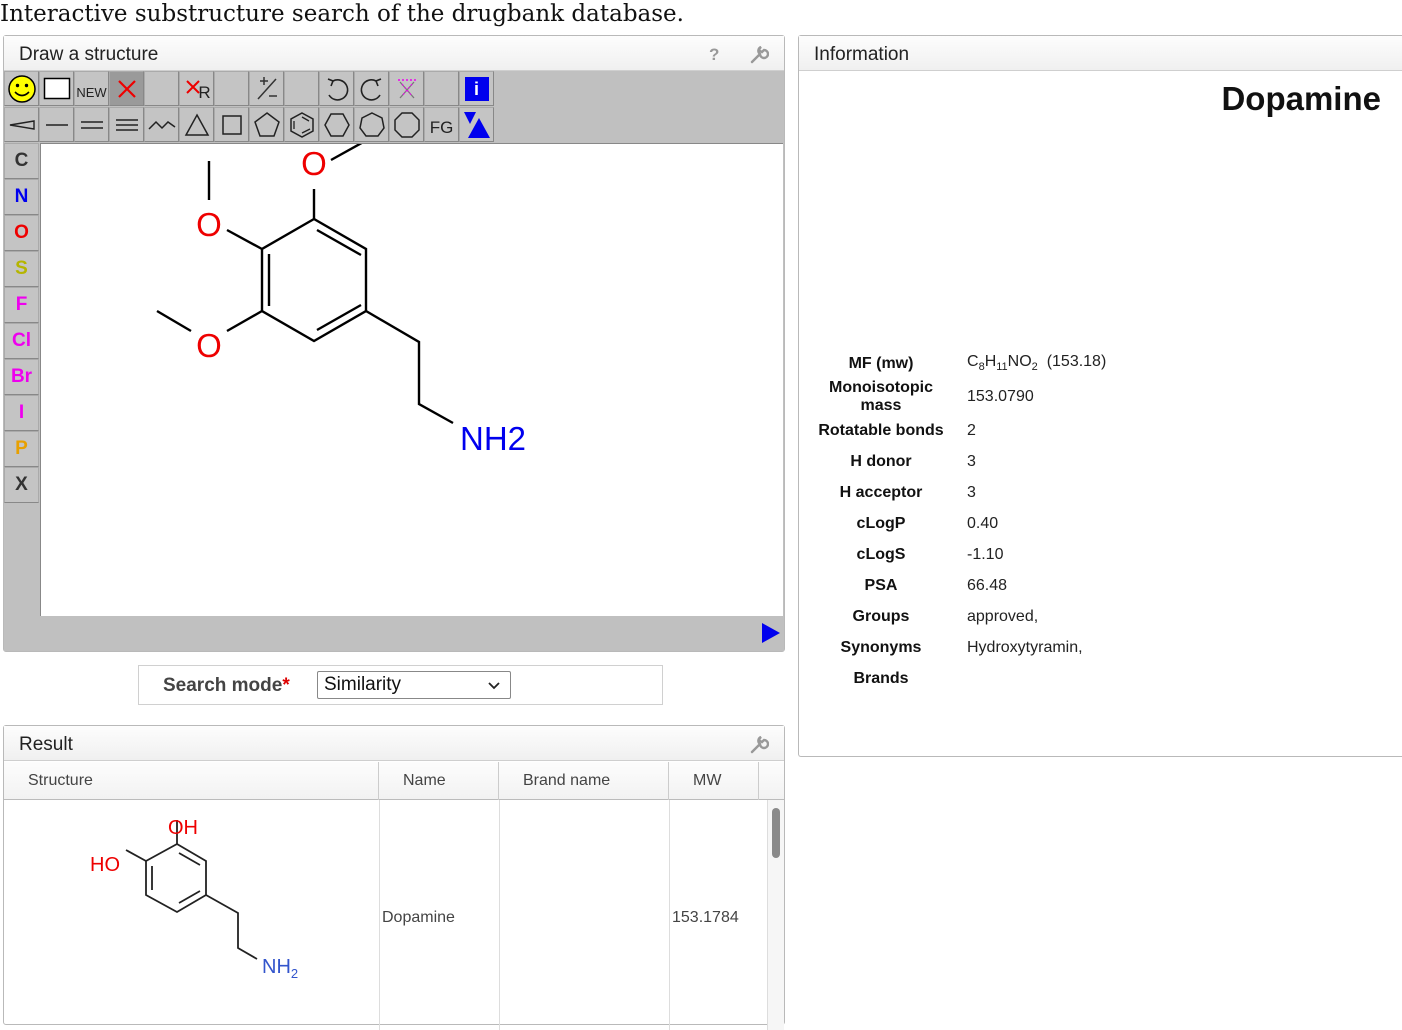 The image size is (1402, 1030). I want to click on smiley-icon, so click(21, 88).